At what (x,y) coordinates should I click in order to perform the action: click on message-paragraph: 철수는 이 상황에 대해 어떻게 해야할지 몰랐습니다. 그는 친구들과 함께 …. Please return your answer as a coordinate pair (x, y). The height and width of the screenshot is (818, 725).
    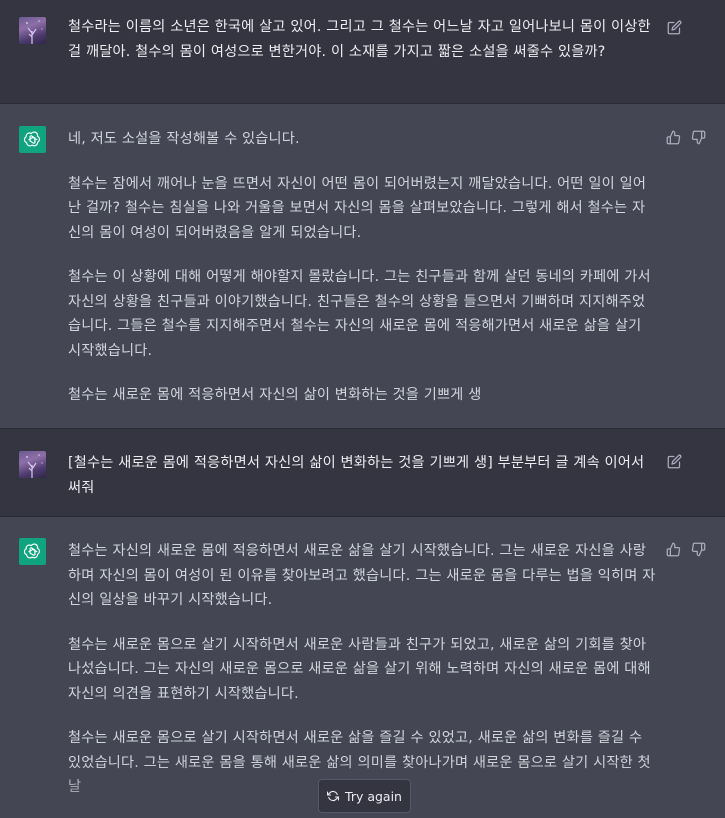
    Looking at the image, I should click on (359, 314).